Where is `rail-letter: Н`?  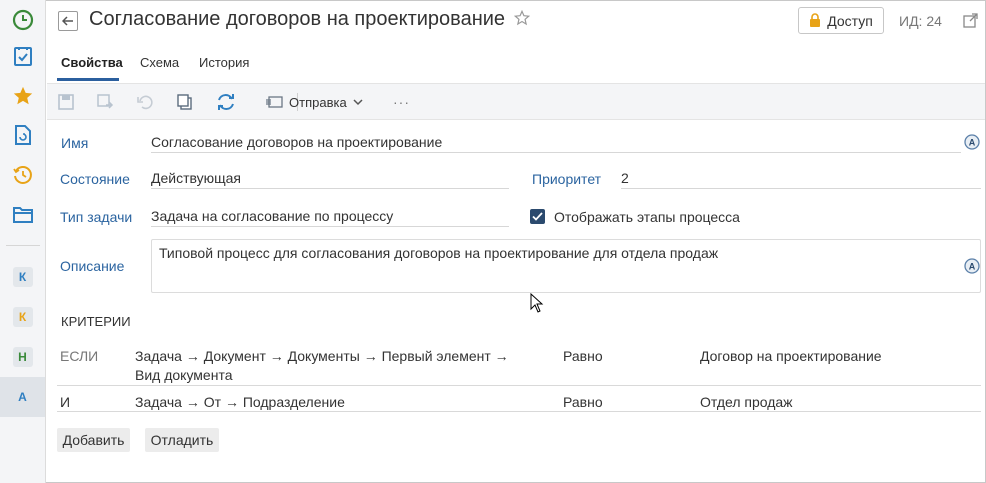 rail-letter: Н is located at coordinates (22, 357).